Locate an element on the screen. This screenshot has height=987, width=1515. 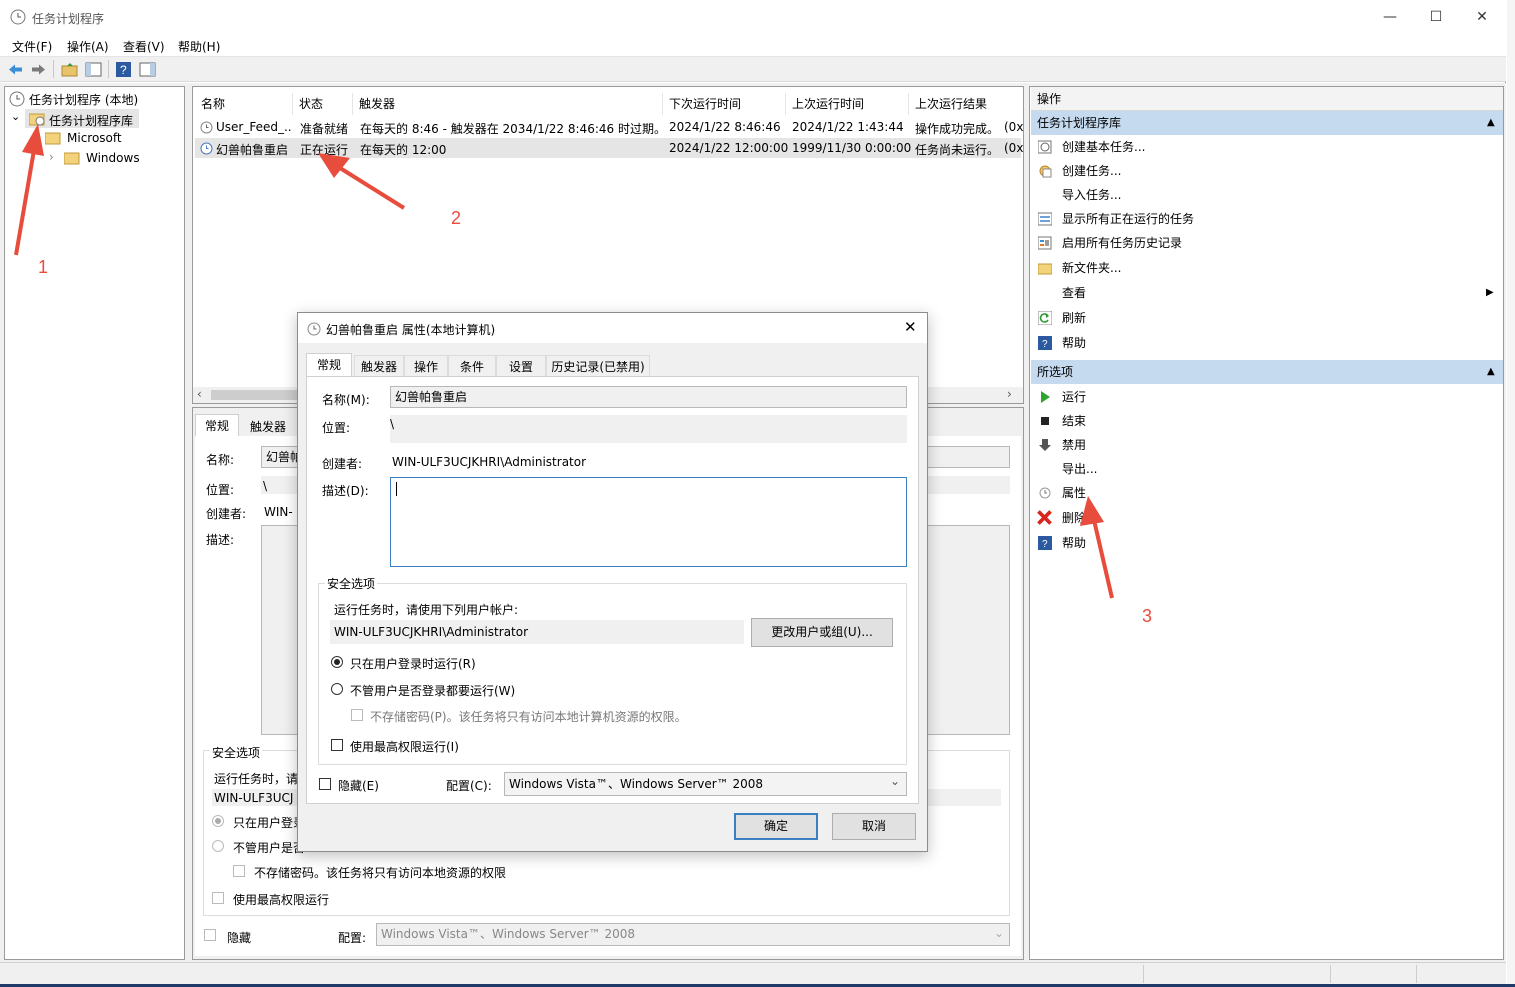
col-last-result: 上次运行结果 is located at coordinates (965, 104).